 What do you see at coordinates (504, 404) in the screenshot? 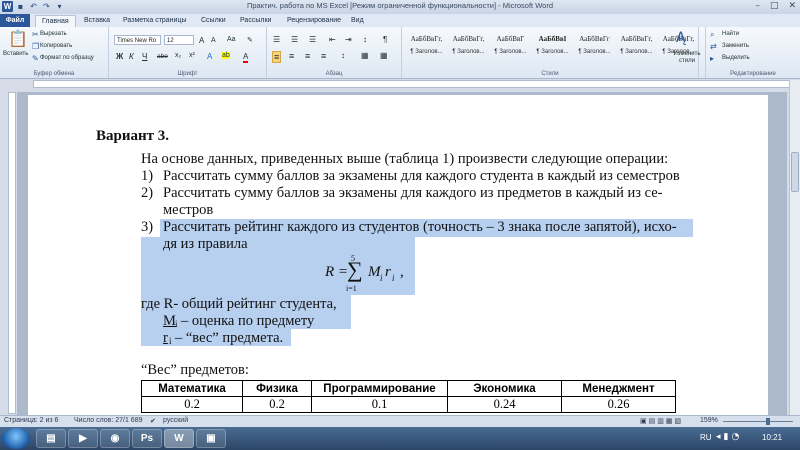
I see `table-cell: 0.24` at bounding box center [504, 404].